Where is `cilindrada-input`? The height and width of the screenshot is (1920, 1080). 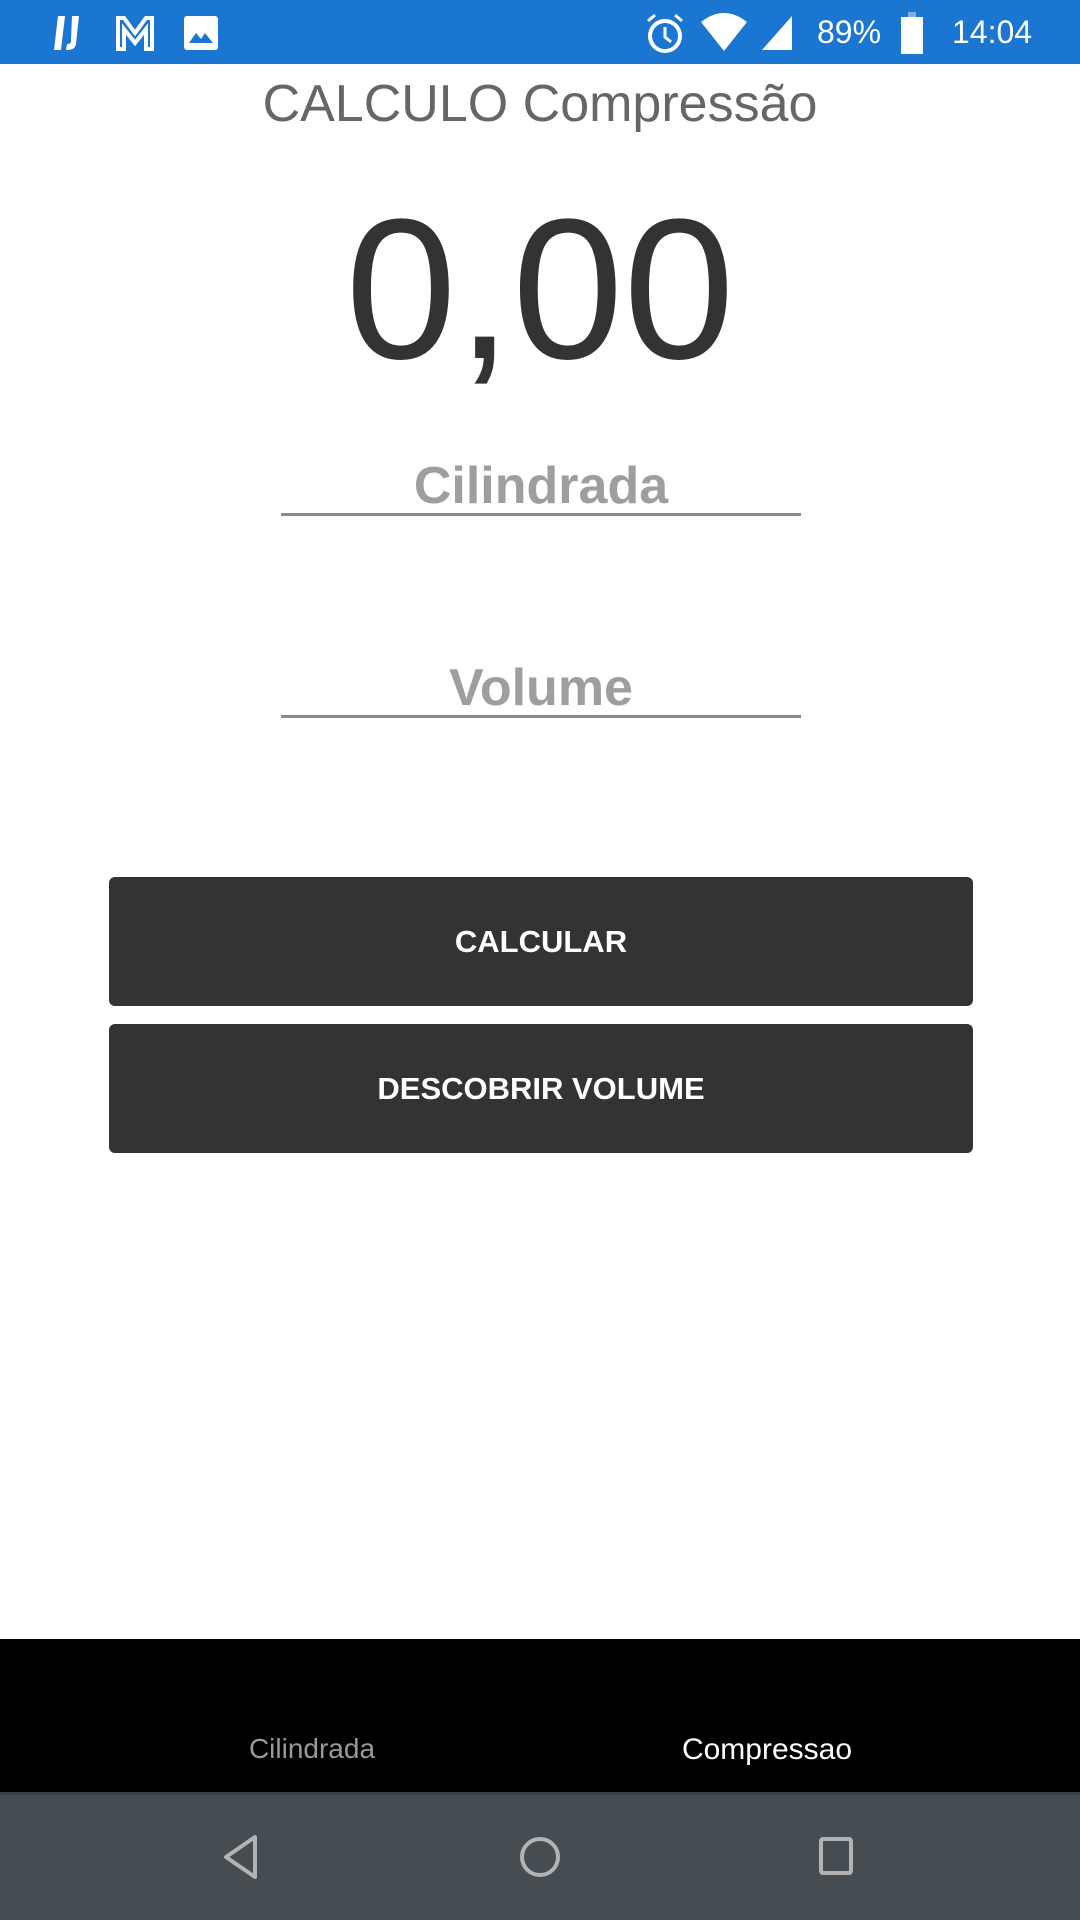
cilindrada-input is located at coordinates (541, 487).